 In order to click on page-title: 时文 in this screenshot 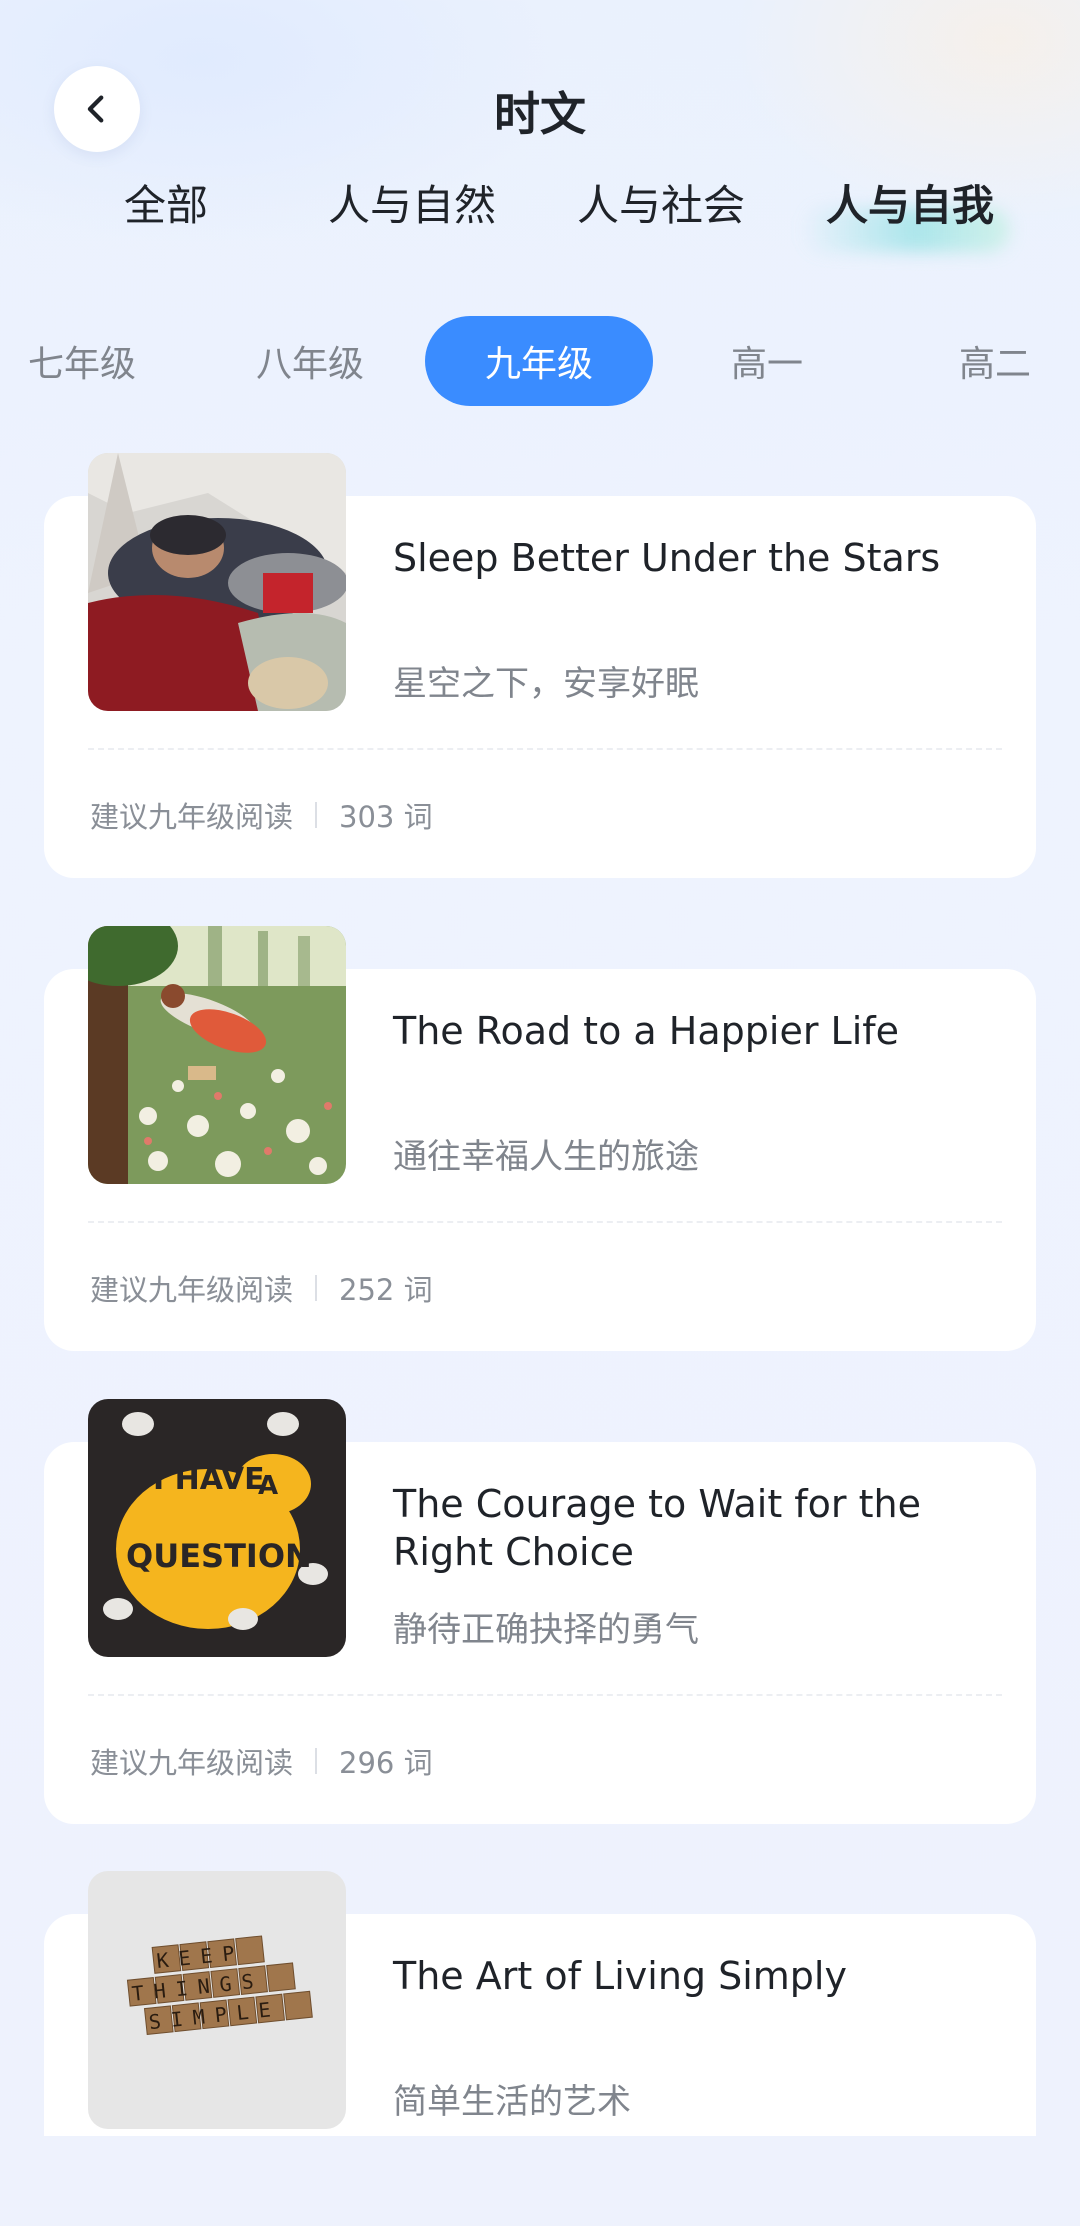, I will do `click(540, 114)`.